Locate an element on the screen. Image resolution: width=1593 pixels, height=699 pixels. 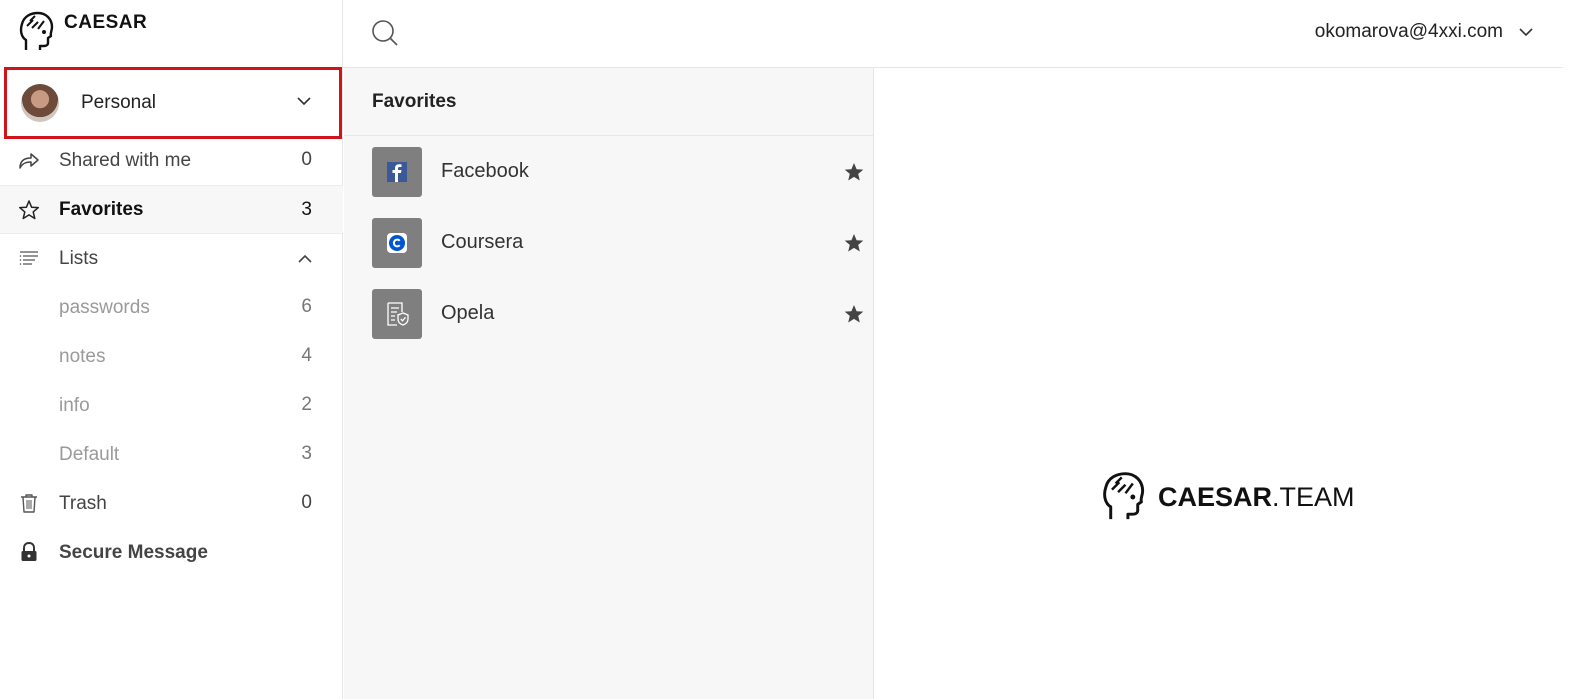
sidebar-item-count: 6 is located at coordinates (306, 306).